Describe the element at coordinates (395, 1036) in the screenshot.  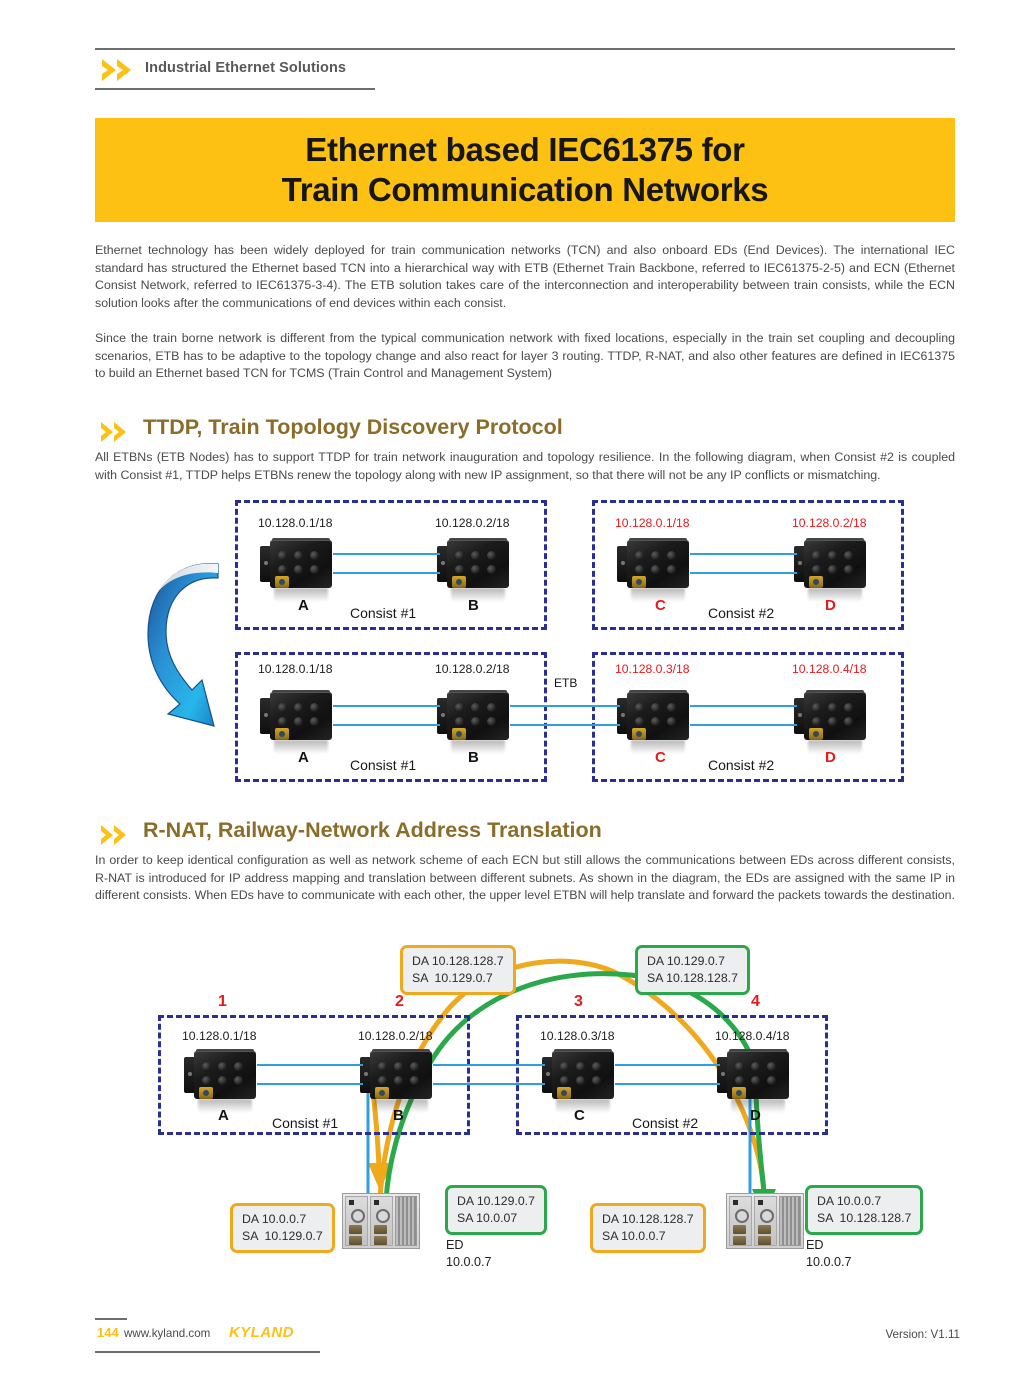
I see `rnat-ip-b: 10.128.0.2/18` at that location.